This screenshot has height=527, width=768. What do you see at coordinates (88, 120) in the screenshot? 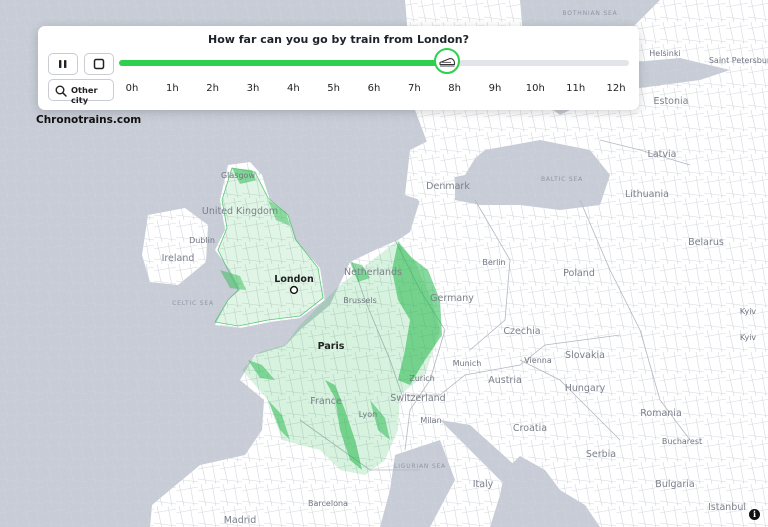
I see `brand-logo: Chronotrains.com` at bounding box center [88, 120].